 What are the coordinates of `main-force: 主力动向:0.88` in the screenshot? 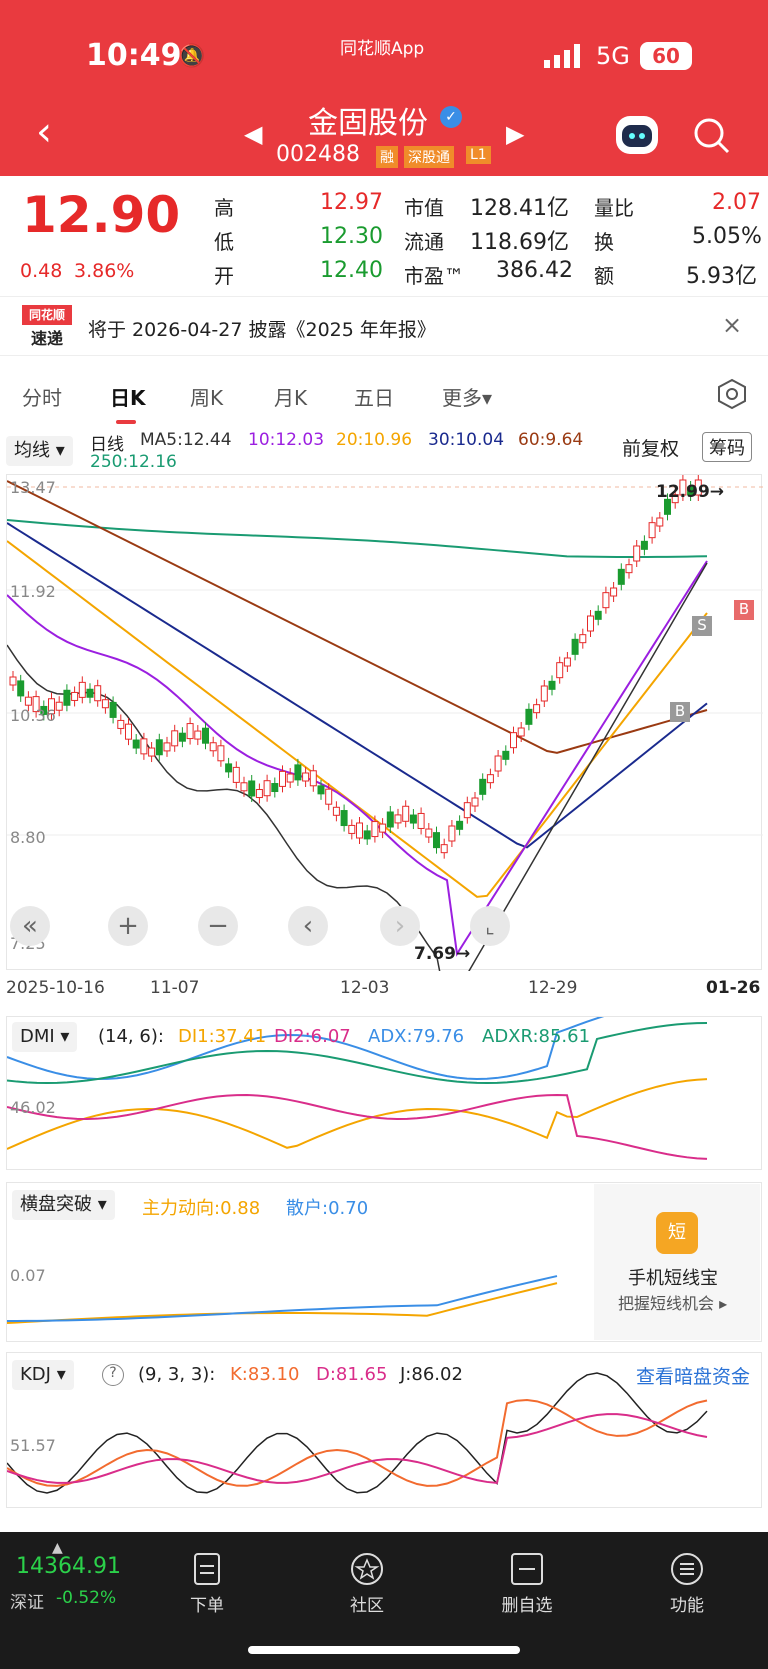 It's located at (201, 1208).